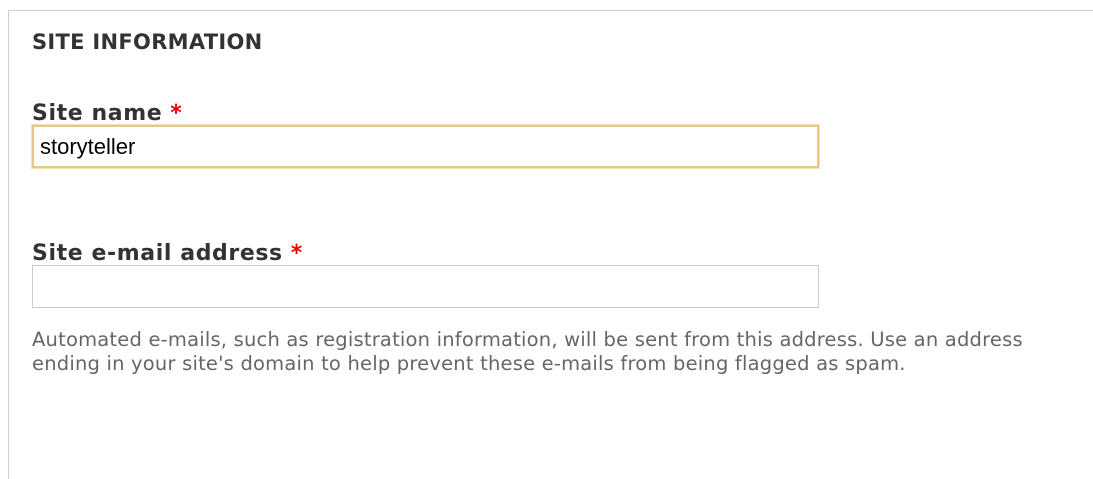  Describe the element at coordinates (425, 286) in the screenshot. I see `site-email-input` at that location.